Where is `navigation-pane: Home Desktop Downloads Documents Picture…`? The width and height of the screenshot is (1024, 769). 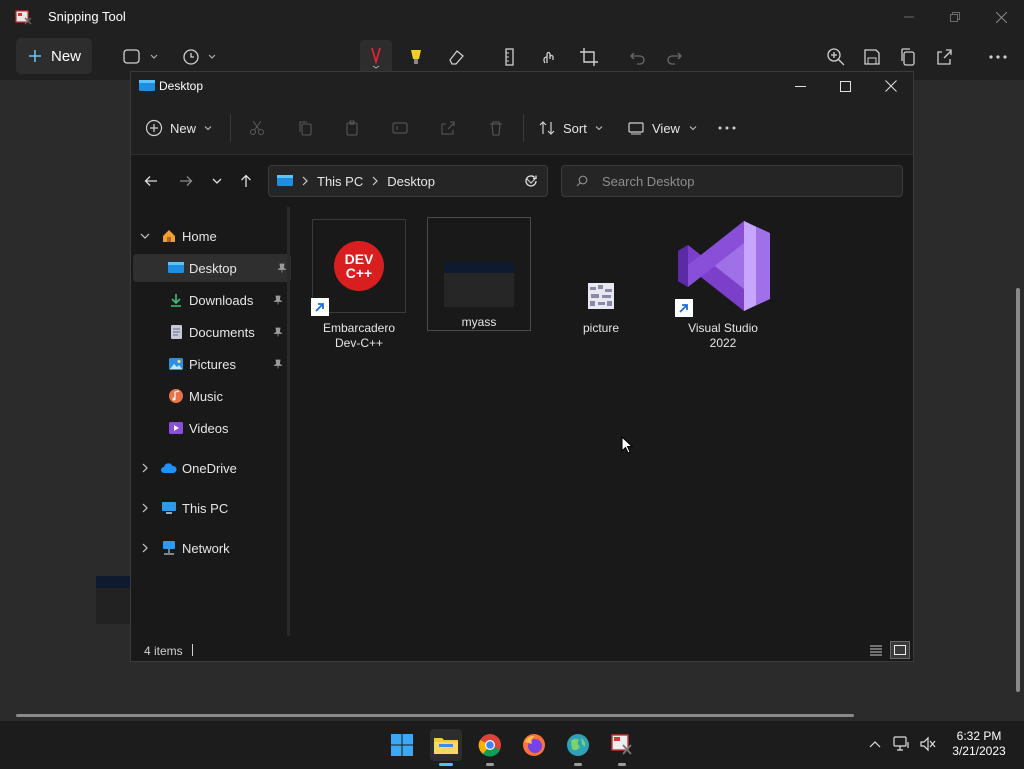
navigation-pane: Home Desktop Downloads Documents Picture… is located at coordinates (211, 421).